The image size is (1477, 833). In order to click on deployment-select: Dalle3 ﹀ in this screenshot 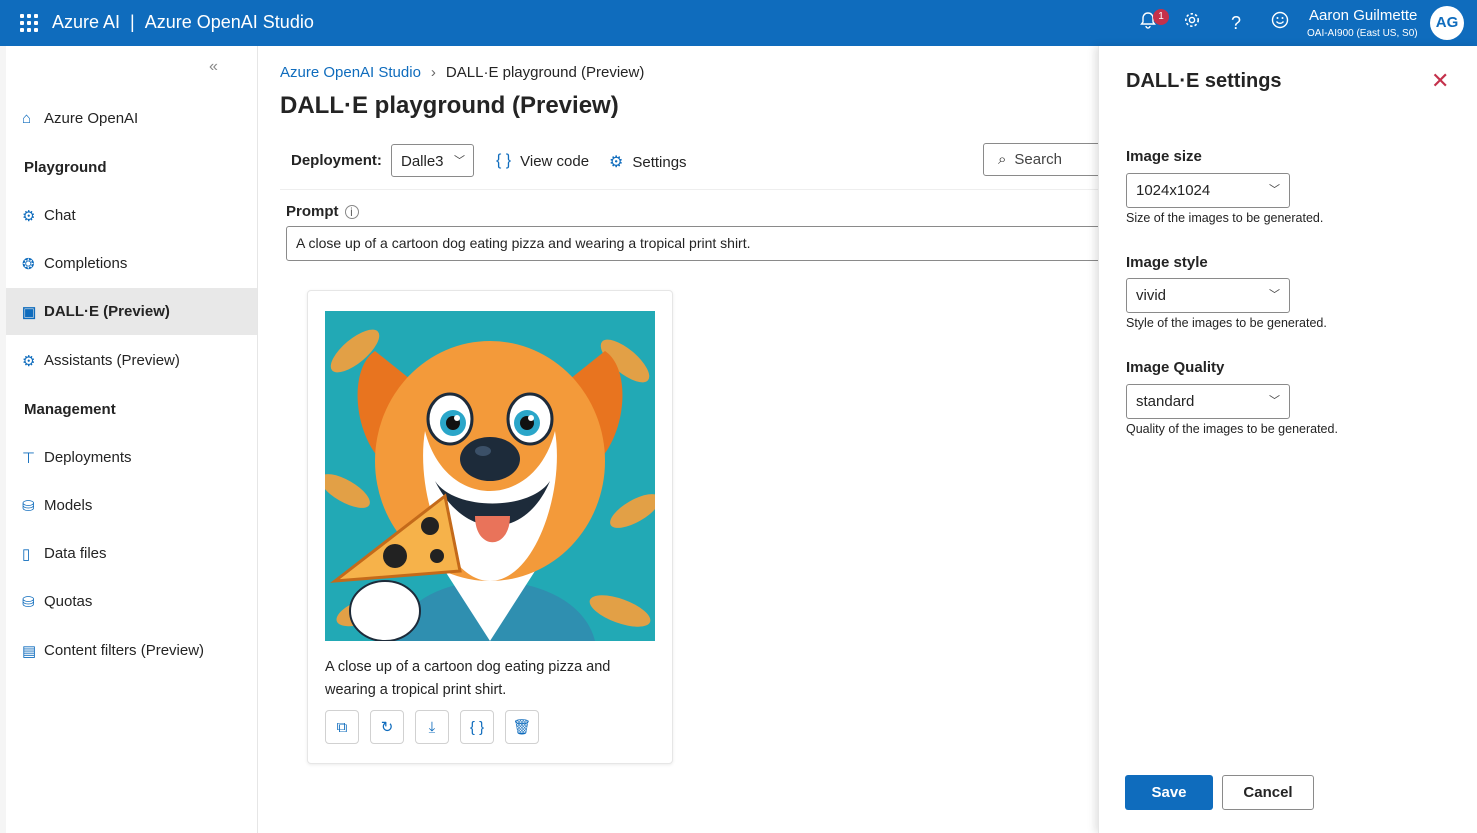, I will do `click(432, 160)`.